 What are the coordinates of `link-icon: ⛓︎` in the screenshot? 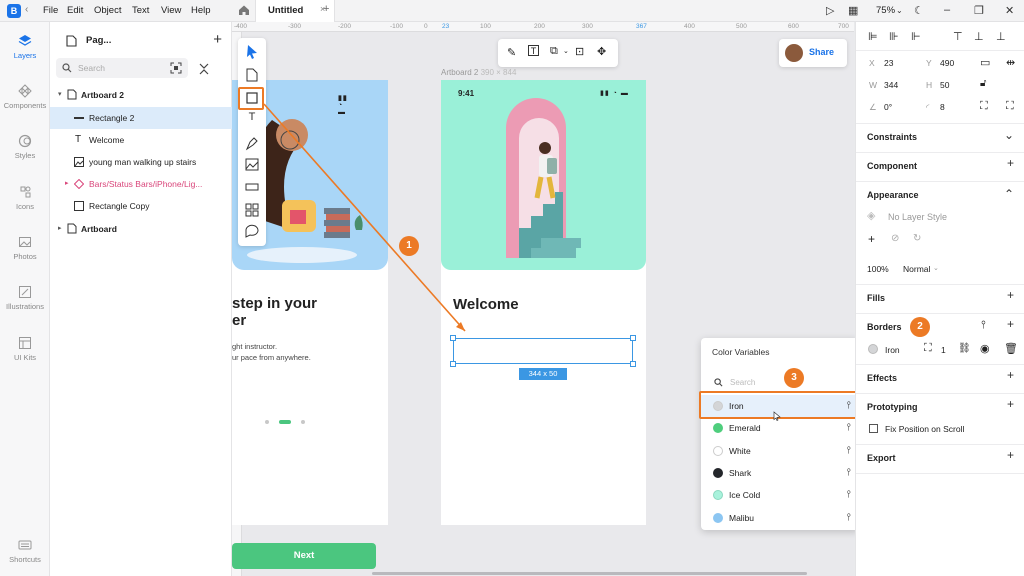 It's located at (964, 348).